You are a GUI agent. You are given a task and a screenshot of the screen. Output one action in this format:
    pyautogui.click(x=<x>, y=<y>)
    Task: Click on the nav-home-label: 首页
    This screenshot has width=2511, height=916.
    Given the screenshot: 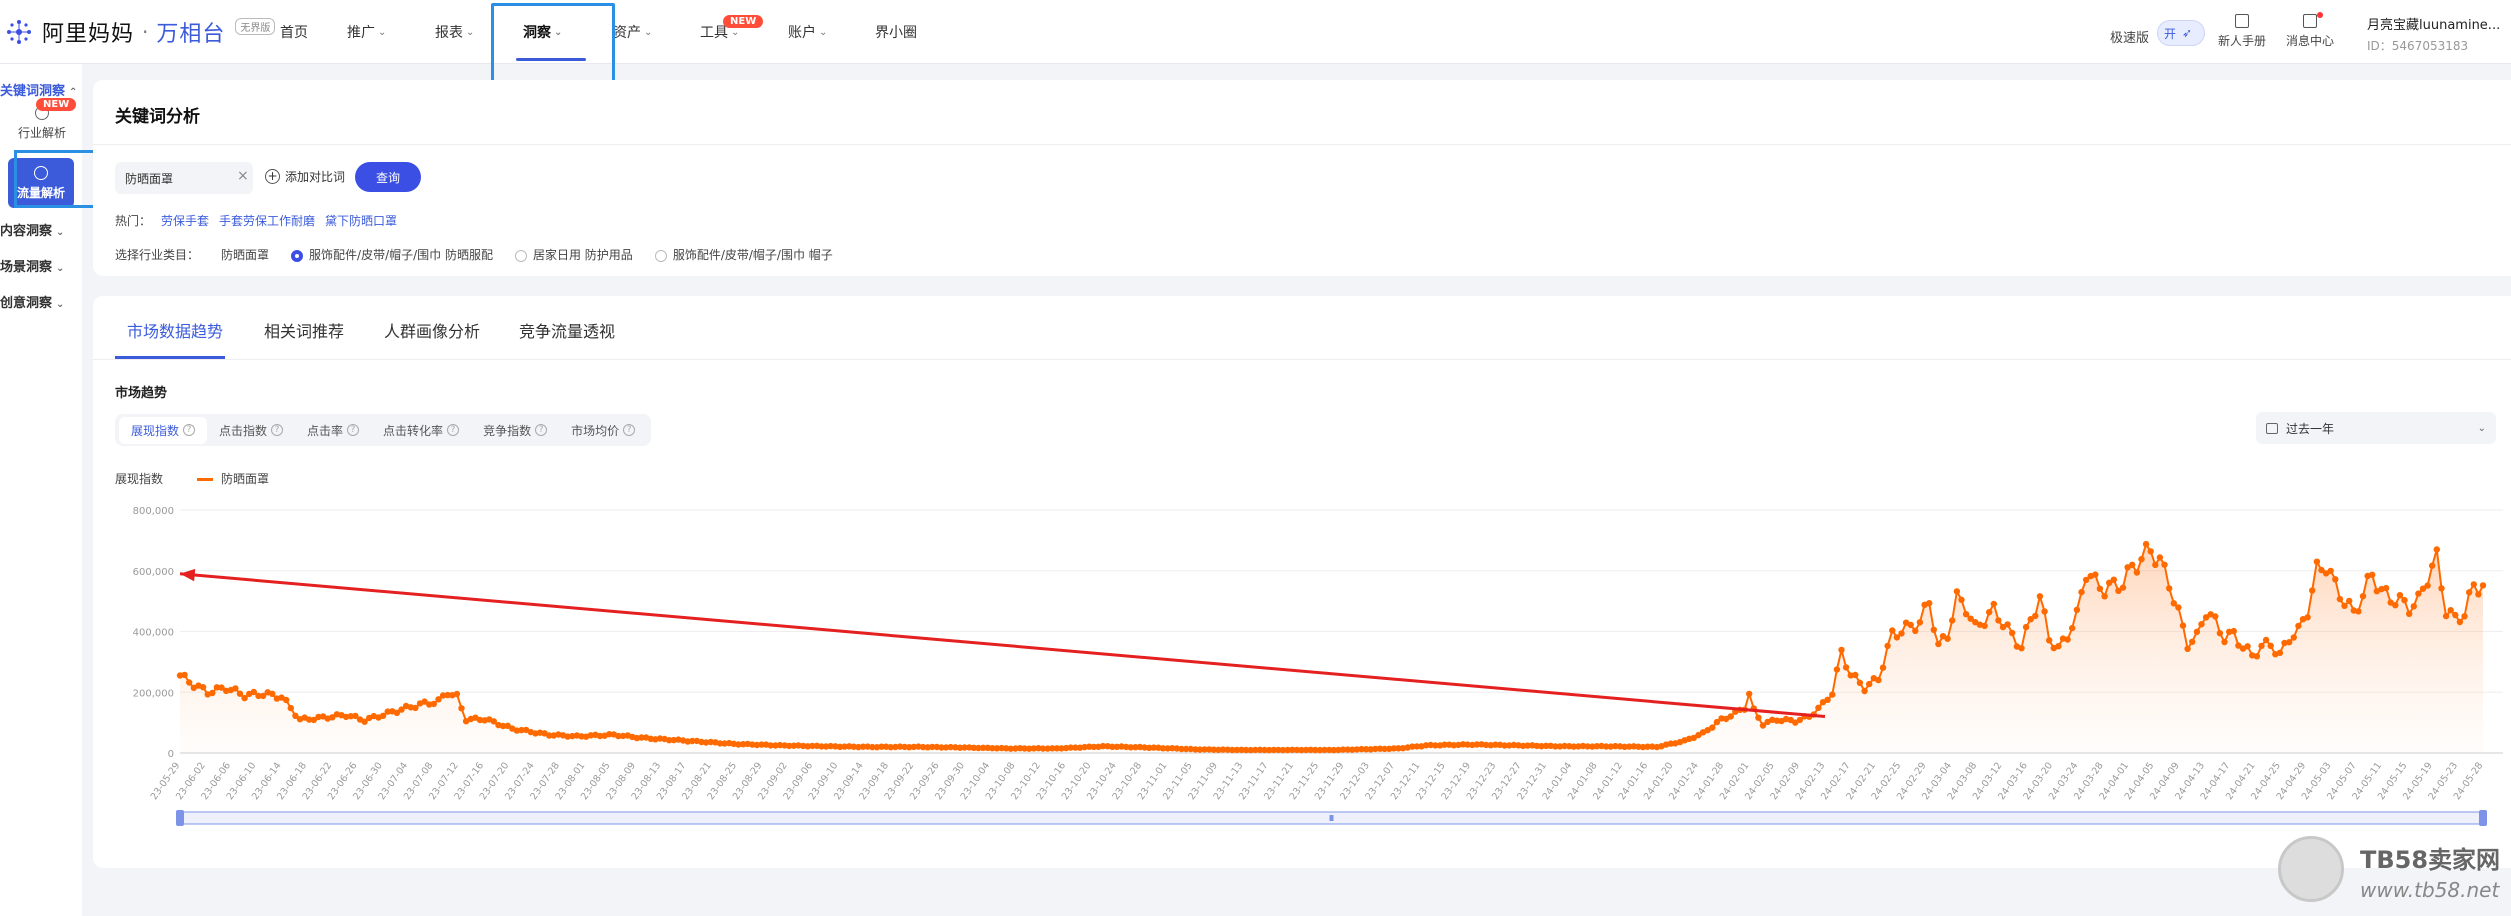 What is the action you would take?
    pyautogui.click(x=294, y=33)
    